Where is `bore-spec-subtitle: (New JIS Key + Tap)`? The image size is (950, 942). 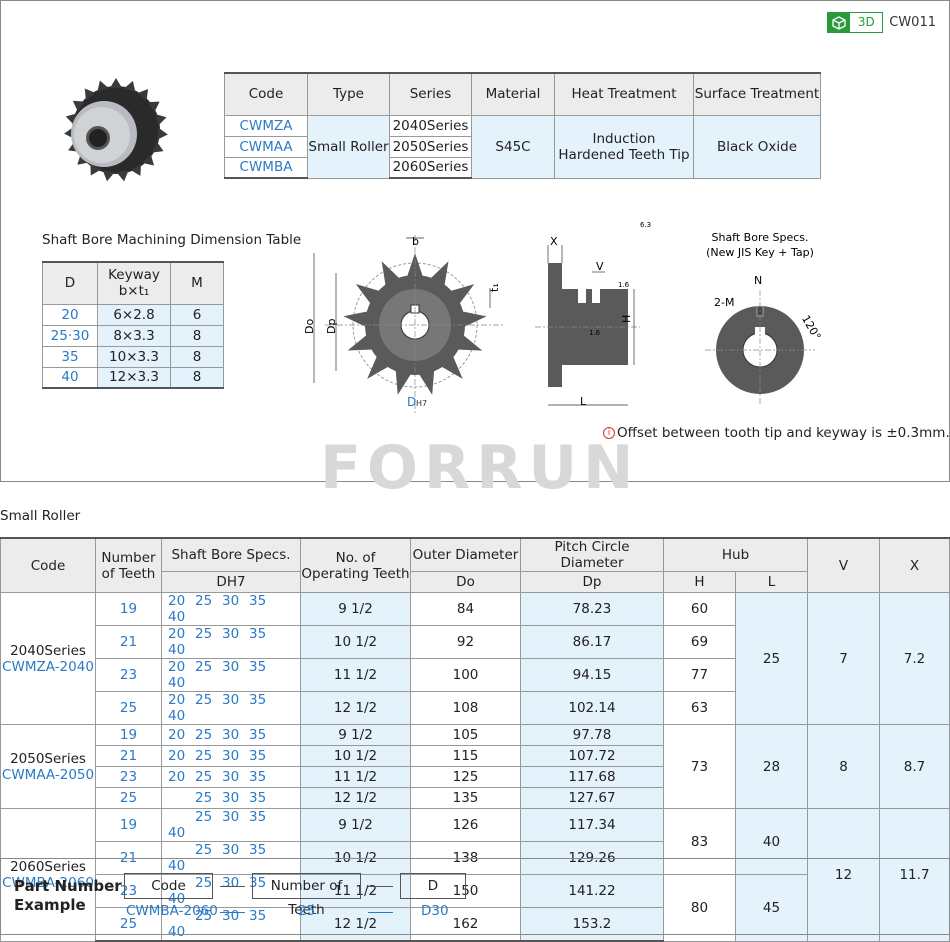
bore-spec-subtitle: (New JIS Key + Tap) is located at coordinates (760, 252).